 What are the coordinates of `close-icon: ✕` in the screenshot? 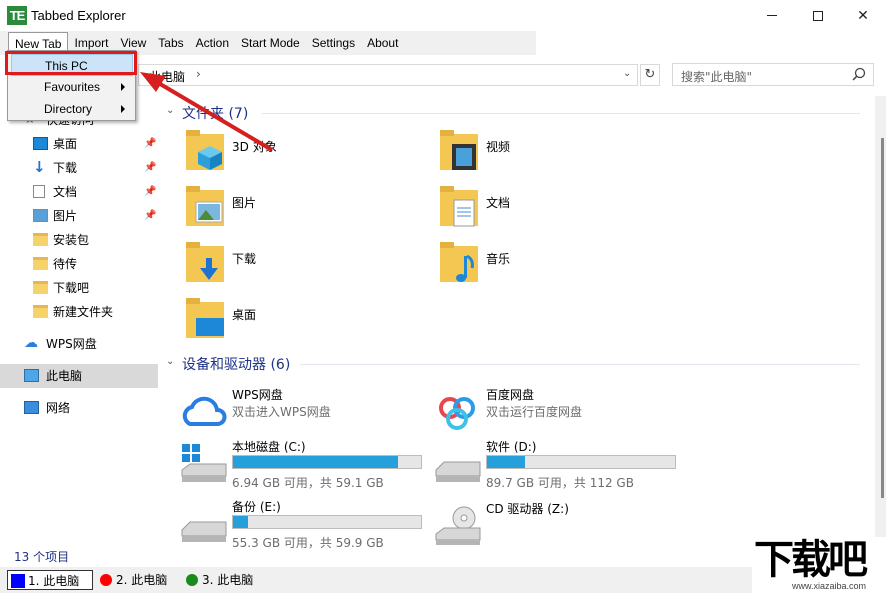 It's located at (863, 15).